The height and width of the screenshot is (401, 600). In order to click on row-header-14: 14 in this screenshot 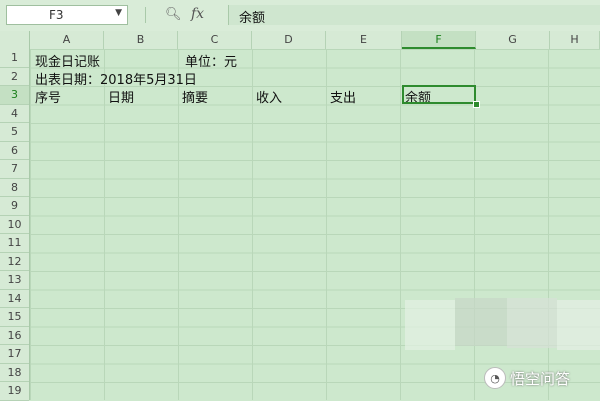, I will do `click(14, 299)`.